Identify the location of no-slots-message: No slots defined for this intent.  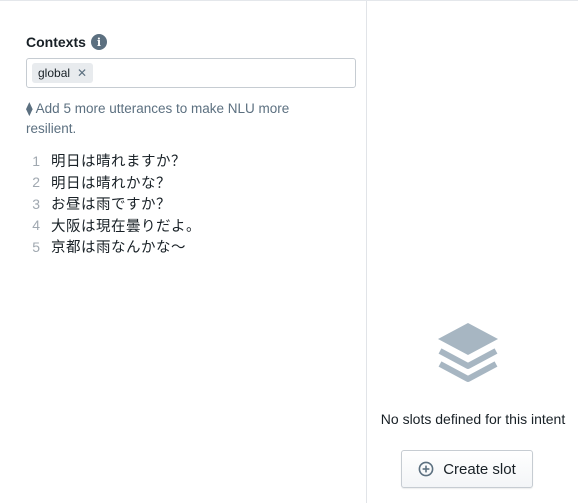
(473, 419).